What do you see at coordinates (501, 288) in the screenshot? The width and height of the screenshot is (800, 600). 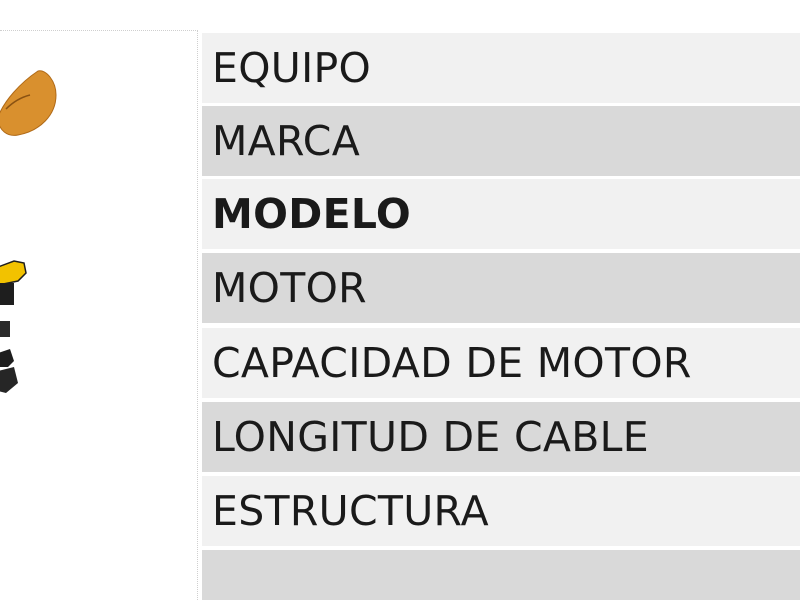 I see `spec-row-motor: MOTOR` at bounding box center [501, 288].